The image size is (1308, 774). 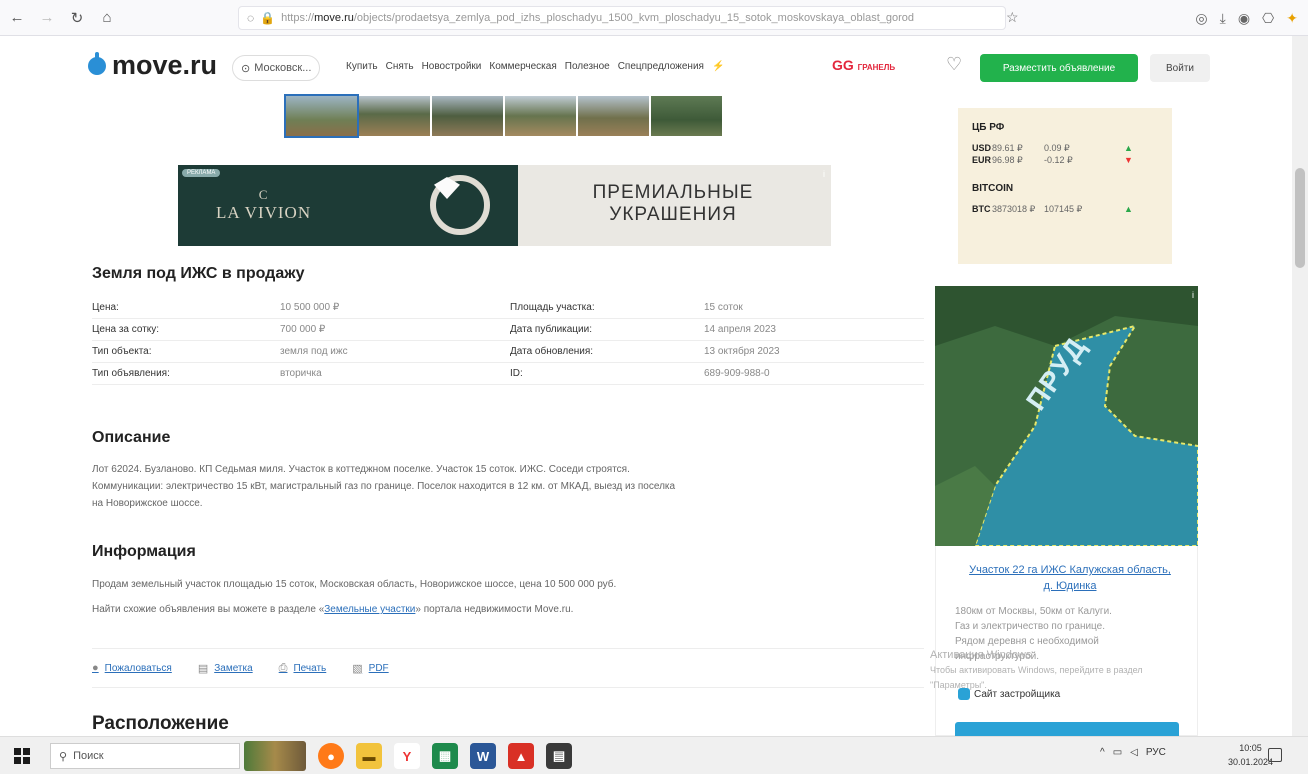 I want to click on ad-text: ПРЕМИАЛЬНЫЕ УКРАШЕНИЯ, so click(x=673, y=204).